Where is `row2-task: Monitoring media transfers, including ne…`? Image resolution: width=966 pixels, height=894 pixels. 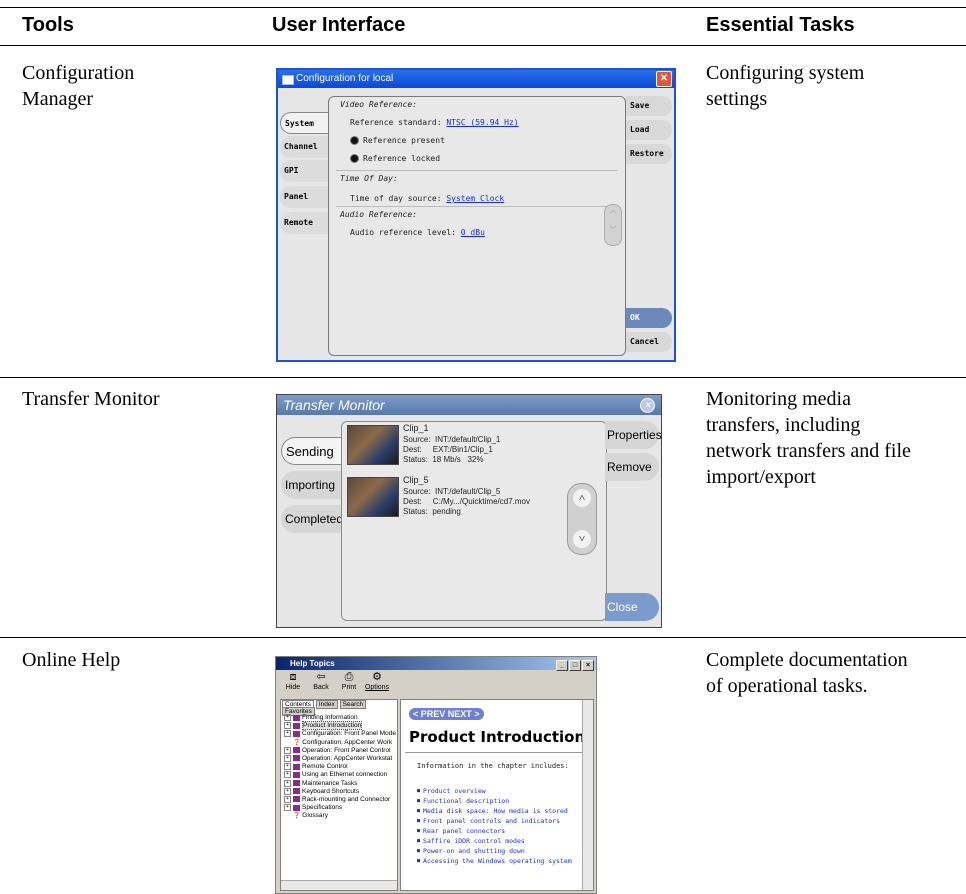
row2-task: Monitoring media transfers, including ne… is located at coordinates (808, 438).